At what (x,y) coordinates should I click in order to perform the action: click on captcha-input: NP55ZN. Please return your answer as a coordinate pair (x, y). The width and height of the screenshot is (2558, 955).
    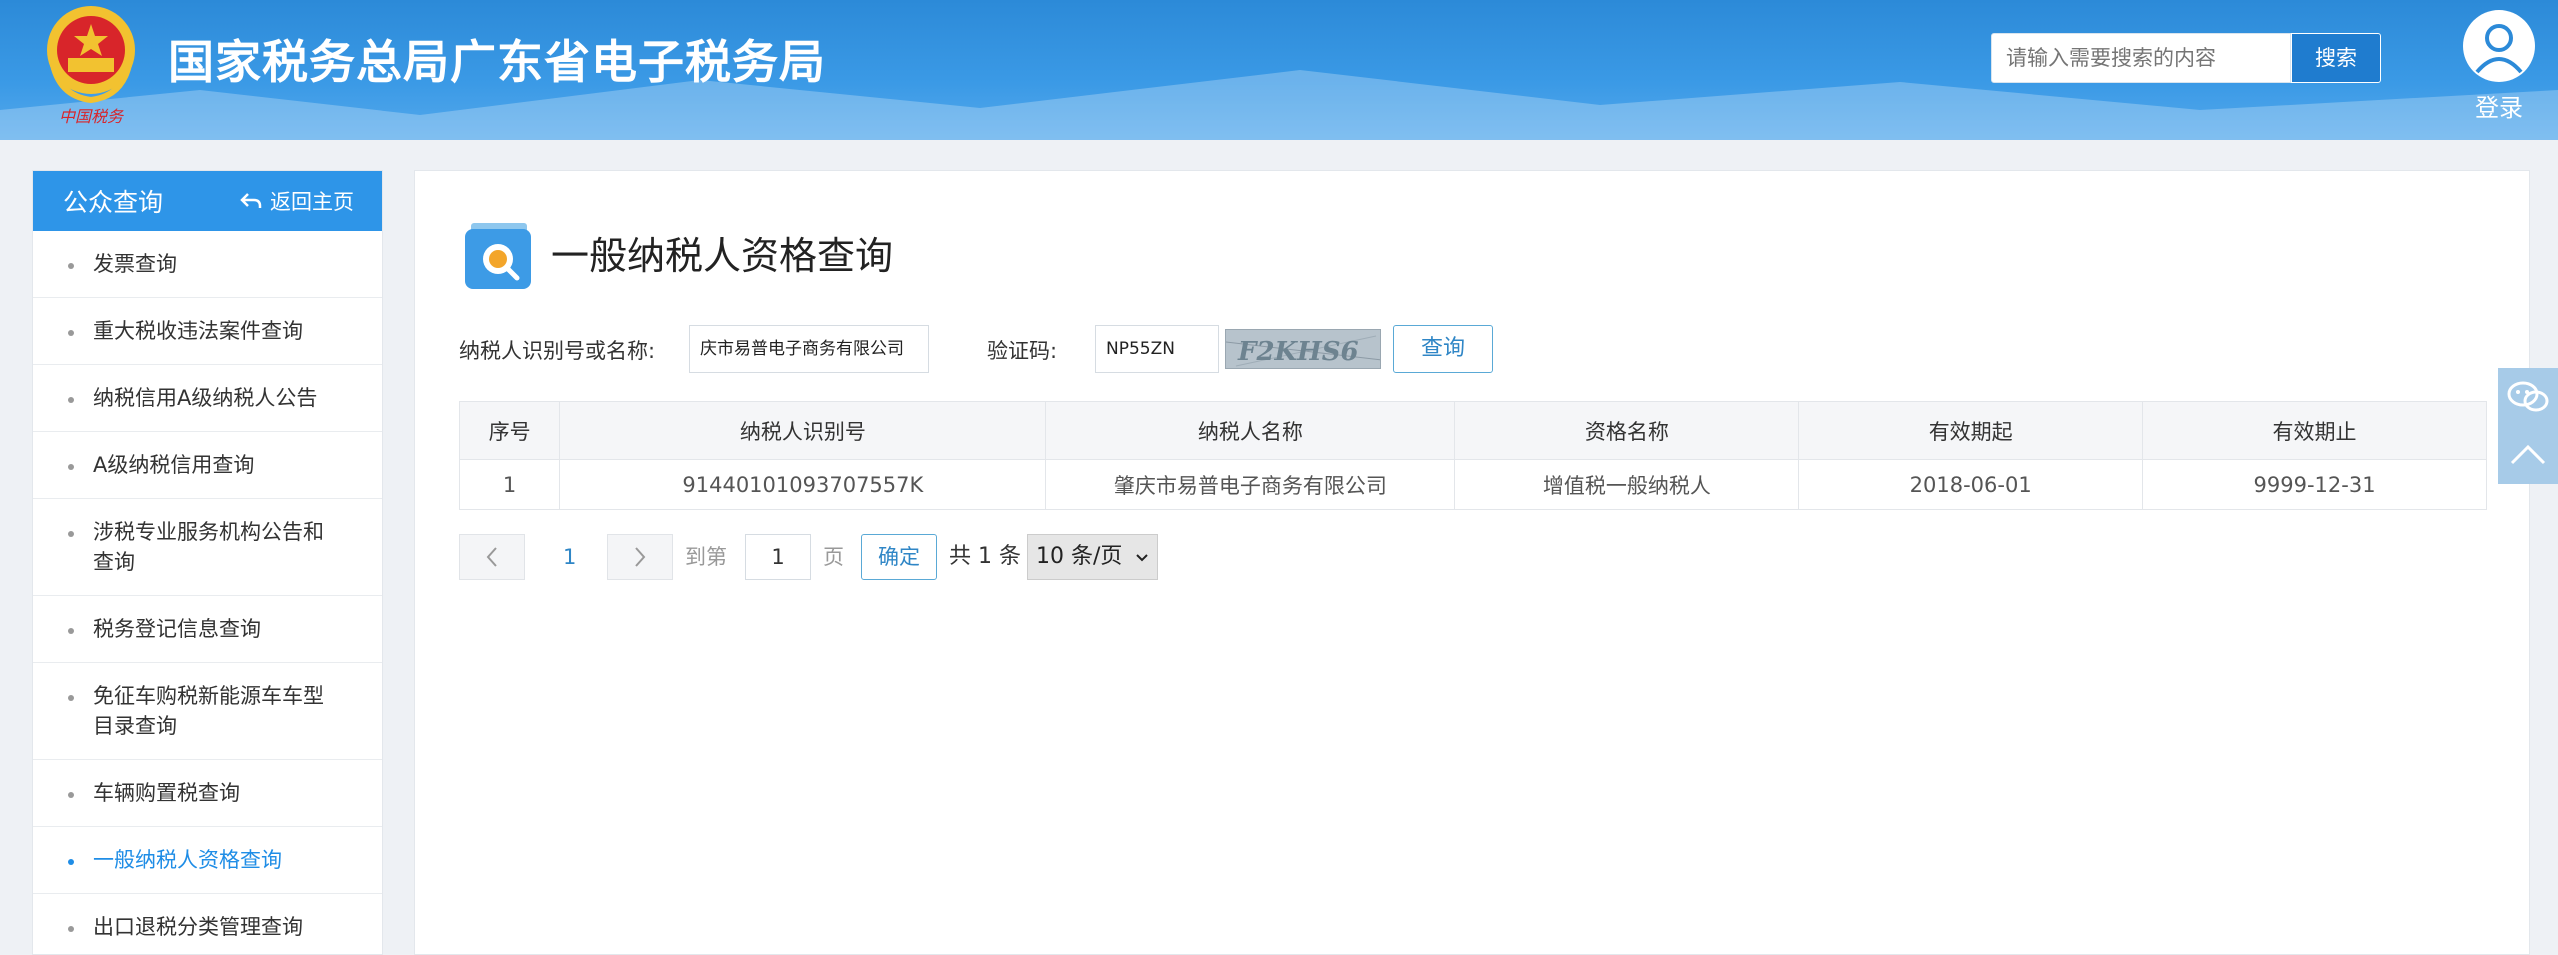
    Looking at the image, I should click on (1157, 349).